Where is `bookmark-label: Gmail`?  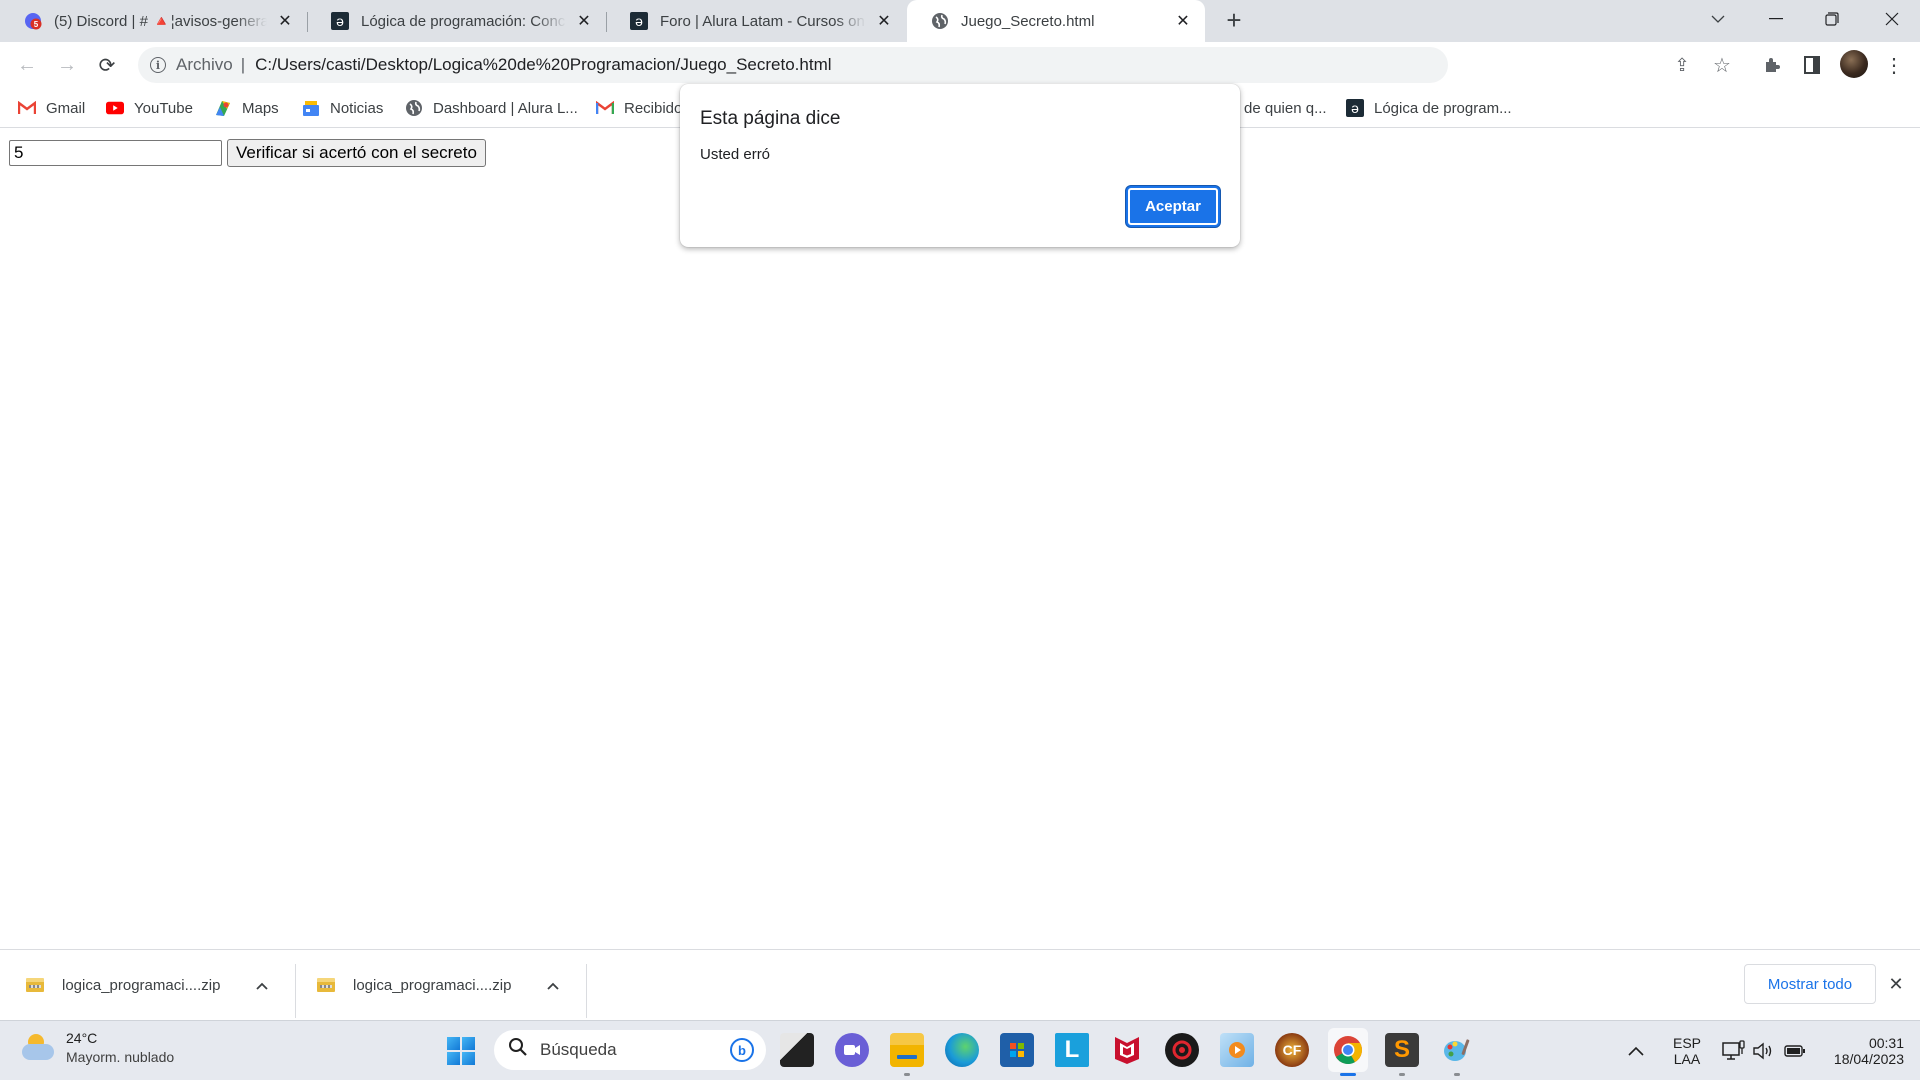
bookmark-label: Gmail is located at coordinates (66, 108).